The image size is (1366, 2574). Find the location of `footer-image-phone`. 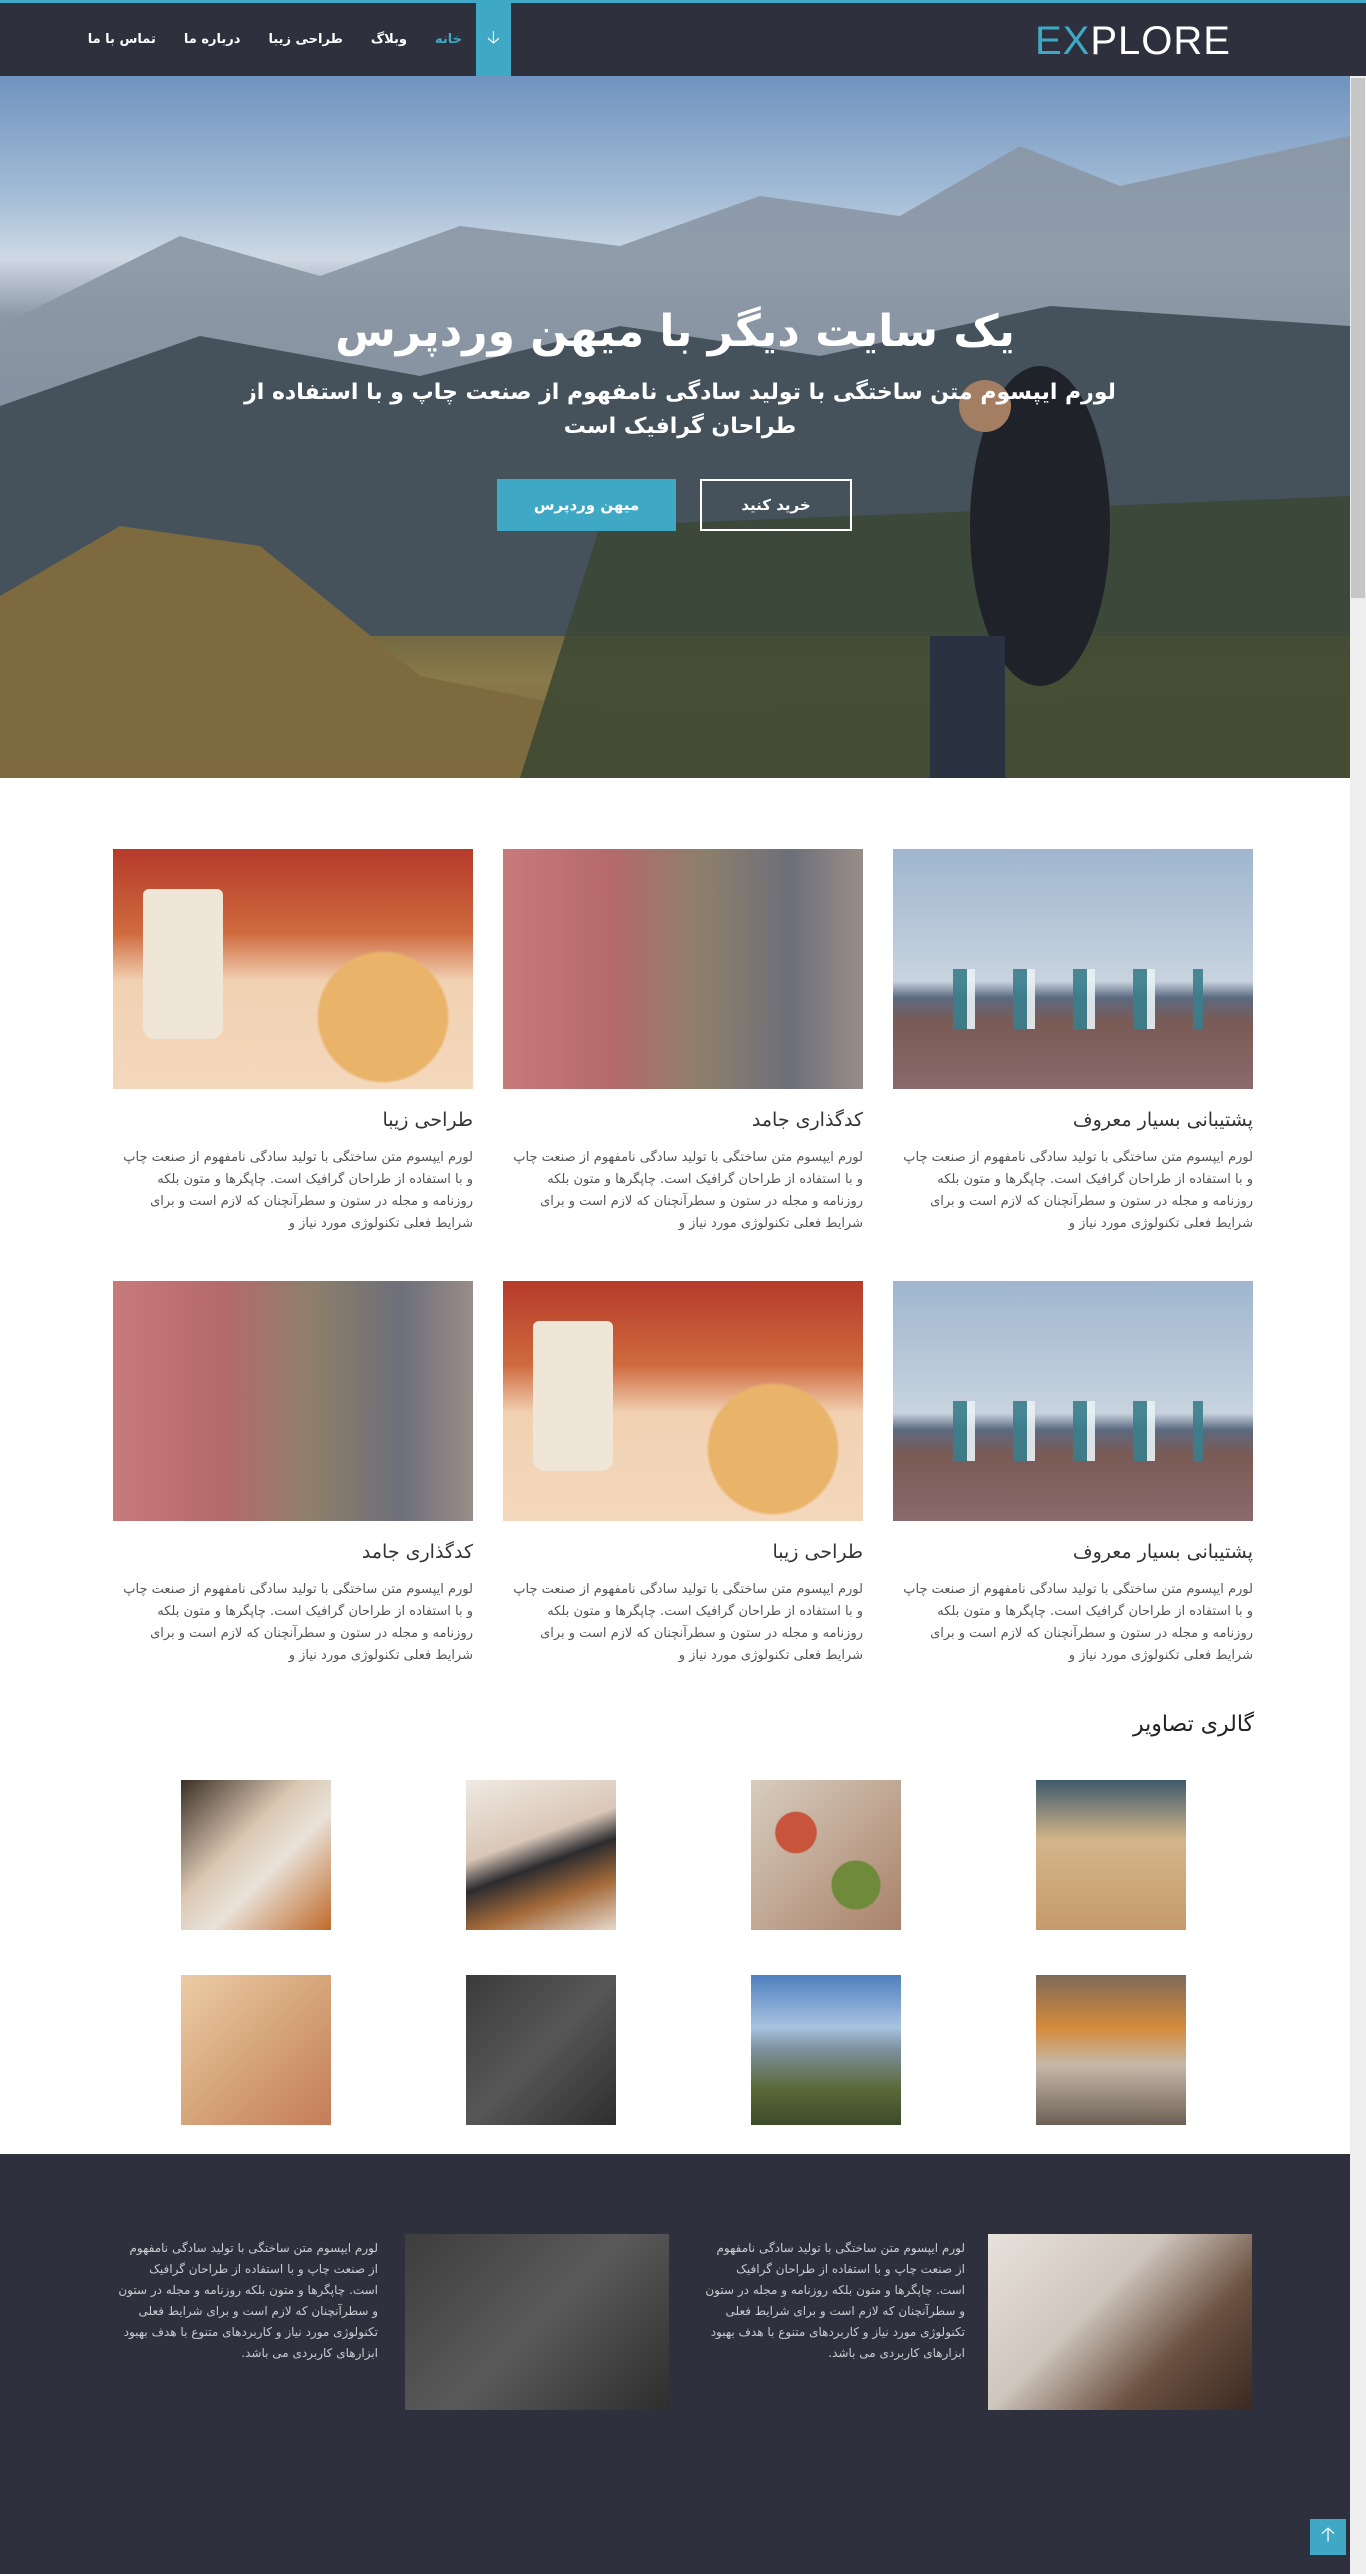

footer-image-phone is located at coordinates (537, 2322).